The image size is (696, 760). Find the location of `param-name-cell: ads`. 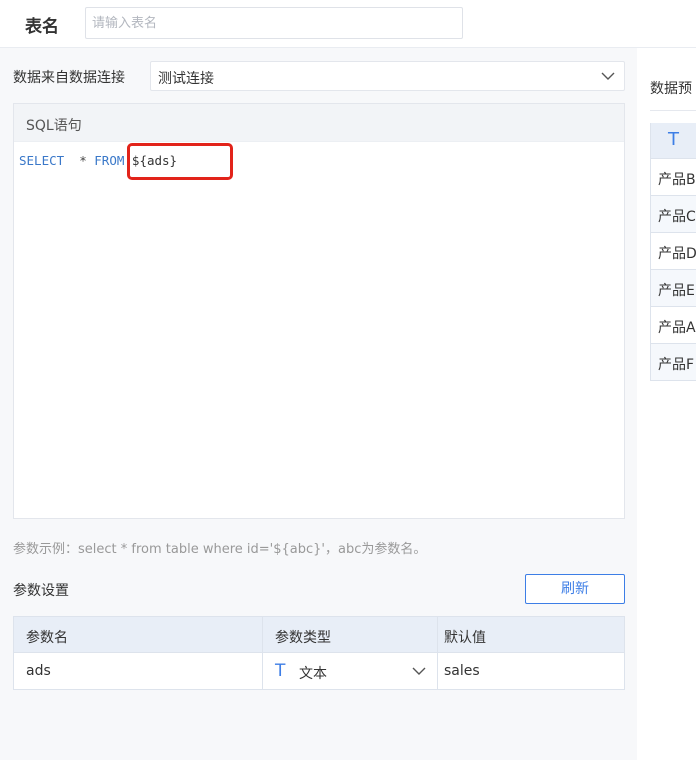

param-name-cell: ads is located at coordinates (138, 671).